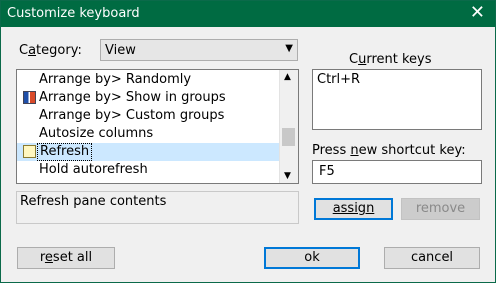 This screenshot has height=283, width=496. What do you see at coordinates (148, 116) in the screenshot?
I see `list-item: Arrange by> Custom groups` at bounding box center [148, 116].